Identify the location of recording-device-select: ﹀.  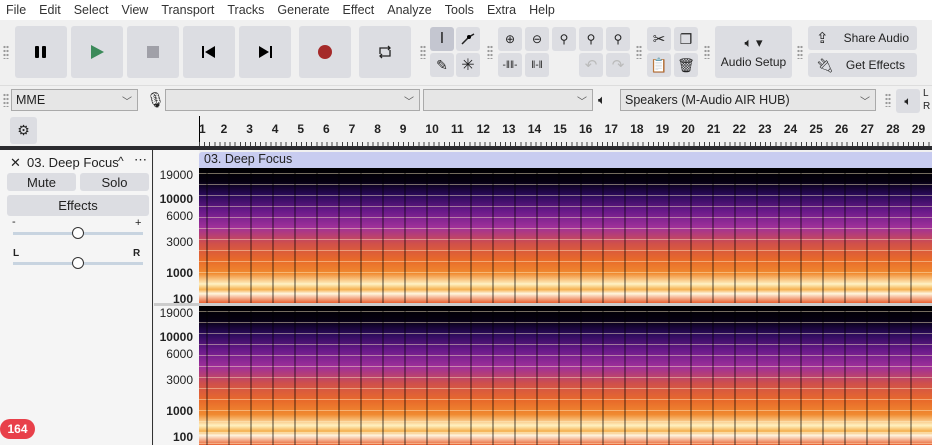
(292, 100).